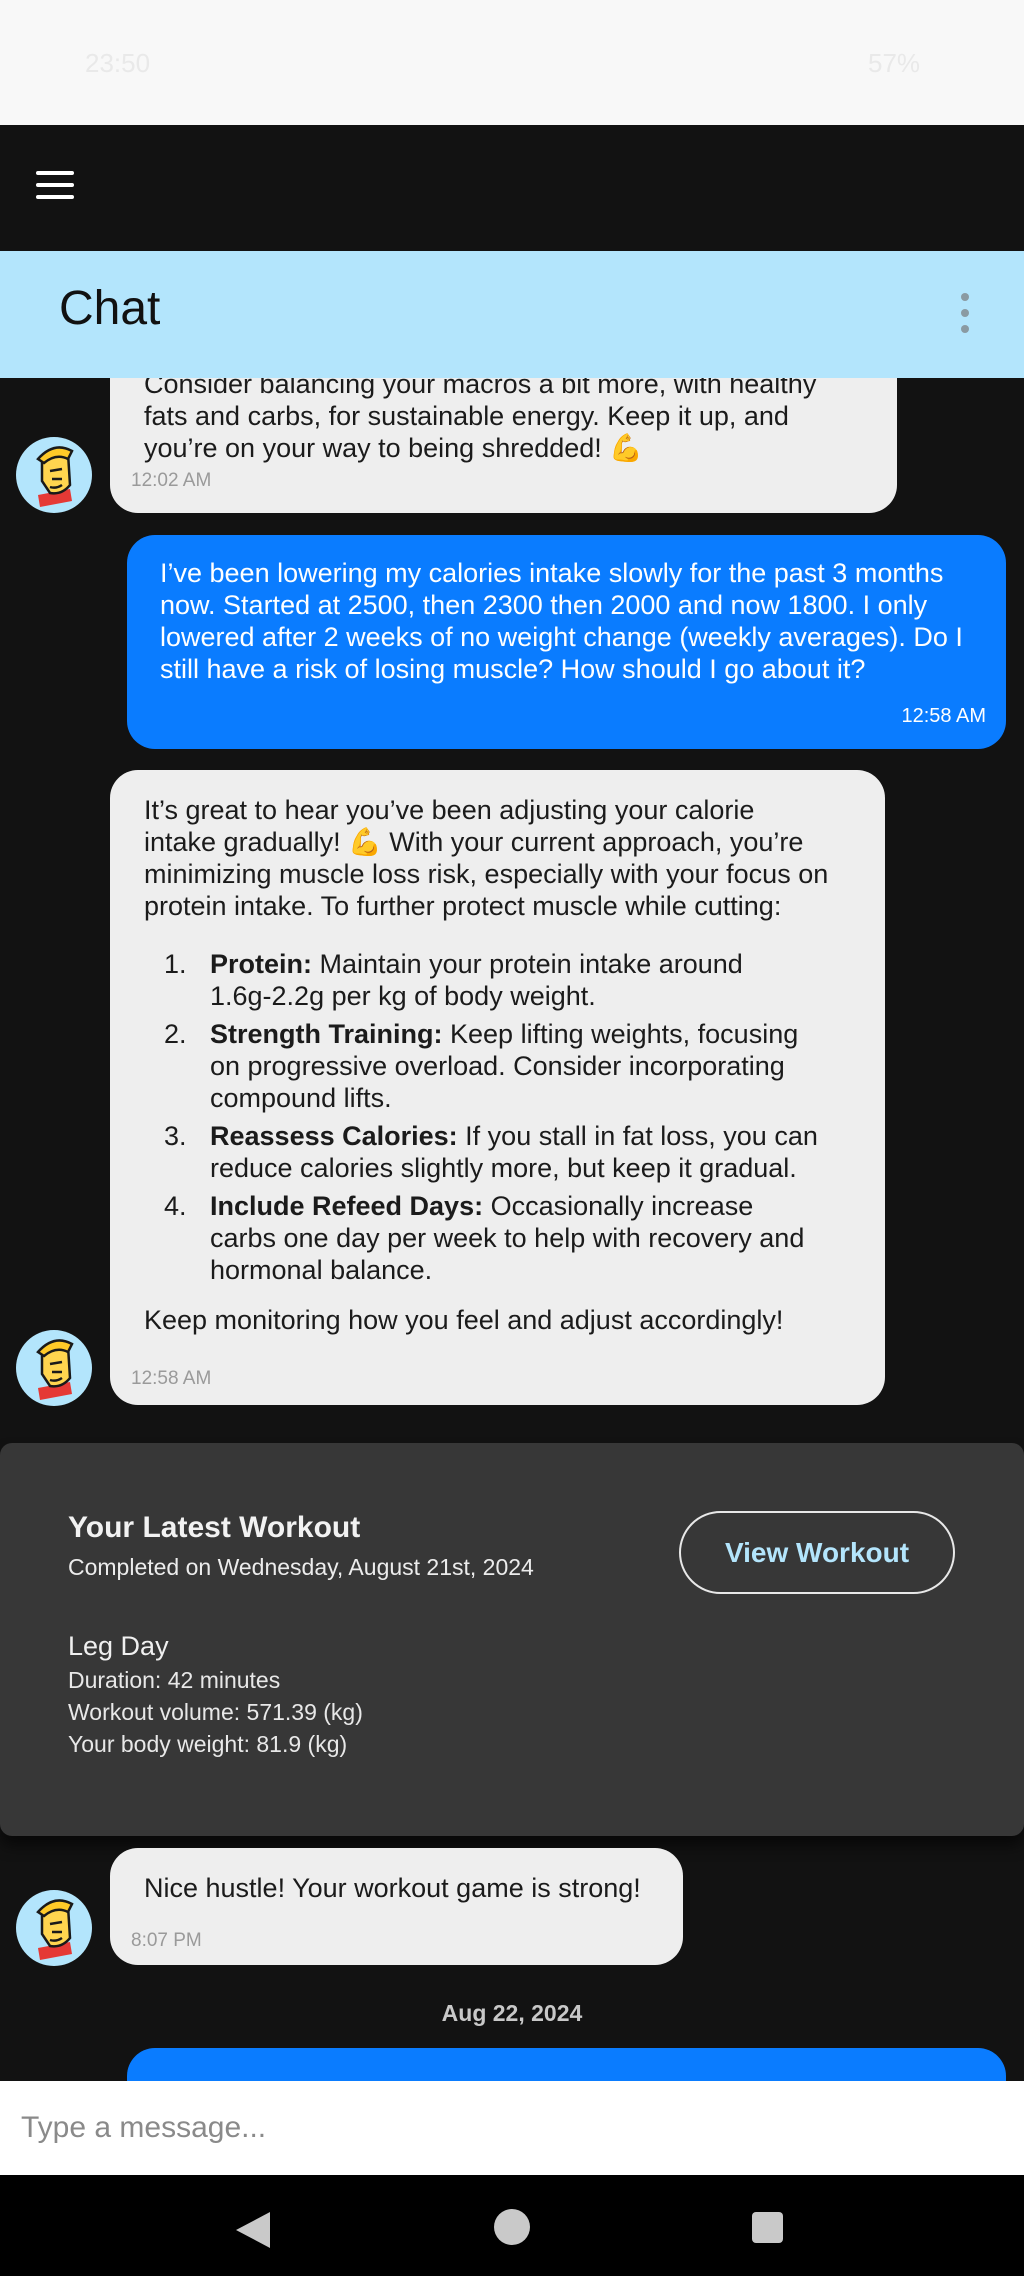 The width and height of the screenshot is (1024, 2276). Describe the element at coordinates (512, 62) in the screenshot. I see `status-bar: 23:50 57%` at that location.